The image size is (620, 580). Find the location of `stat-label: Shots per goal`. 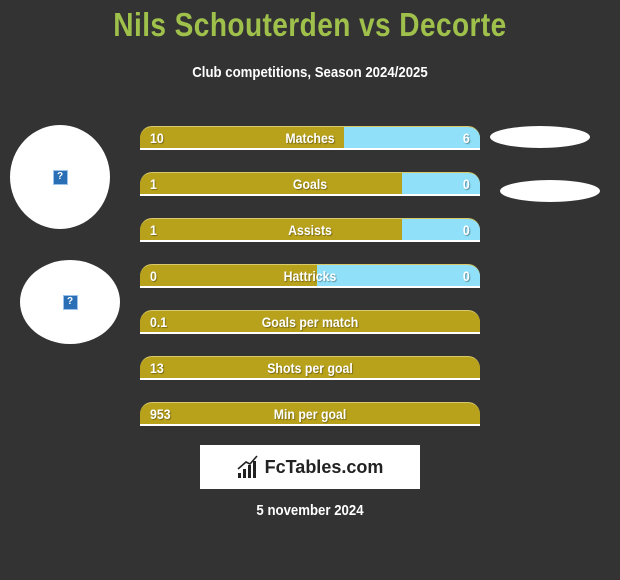

stat-label: Shots per goal is located at coordinates (310, 368).